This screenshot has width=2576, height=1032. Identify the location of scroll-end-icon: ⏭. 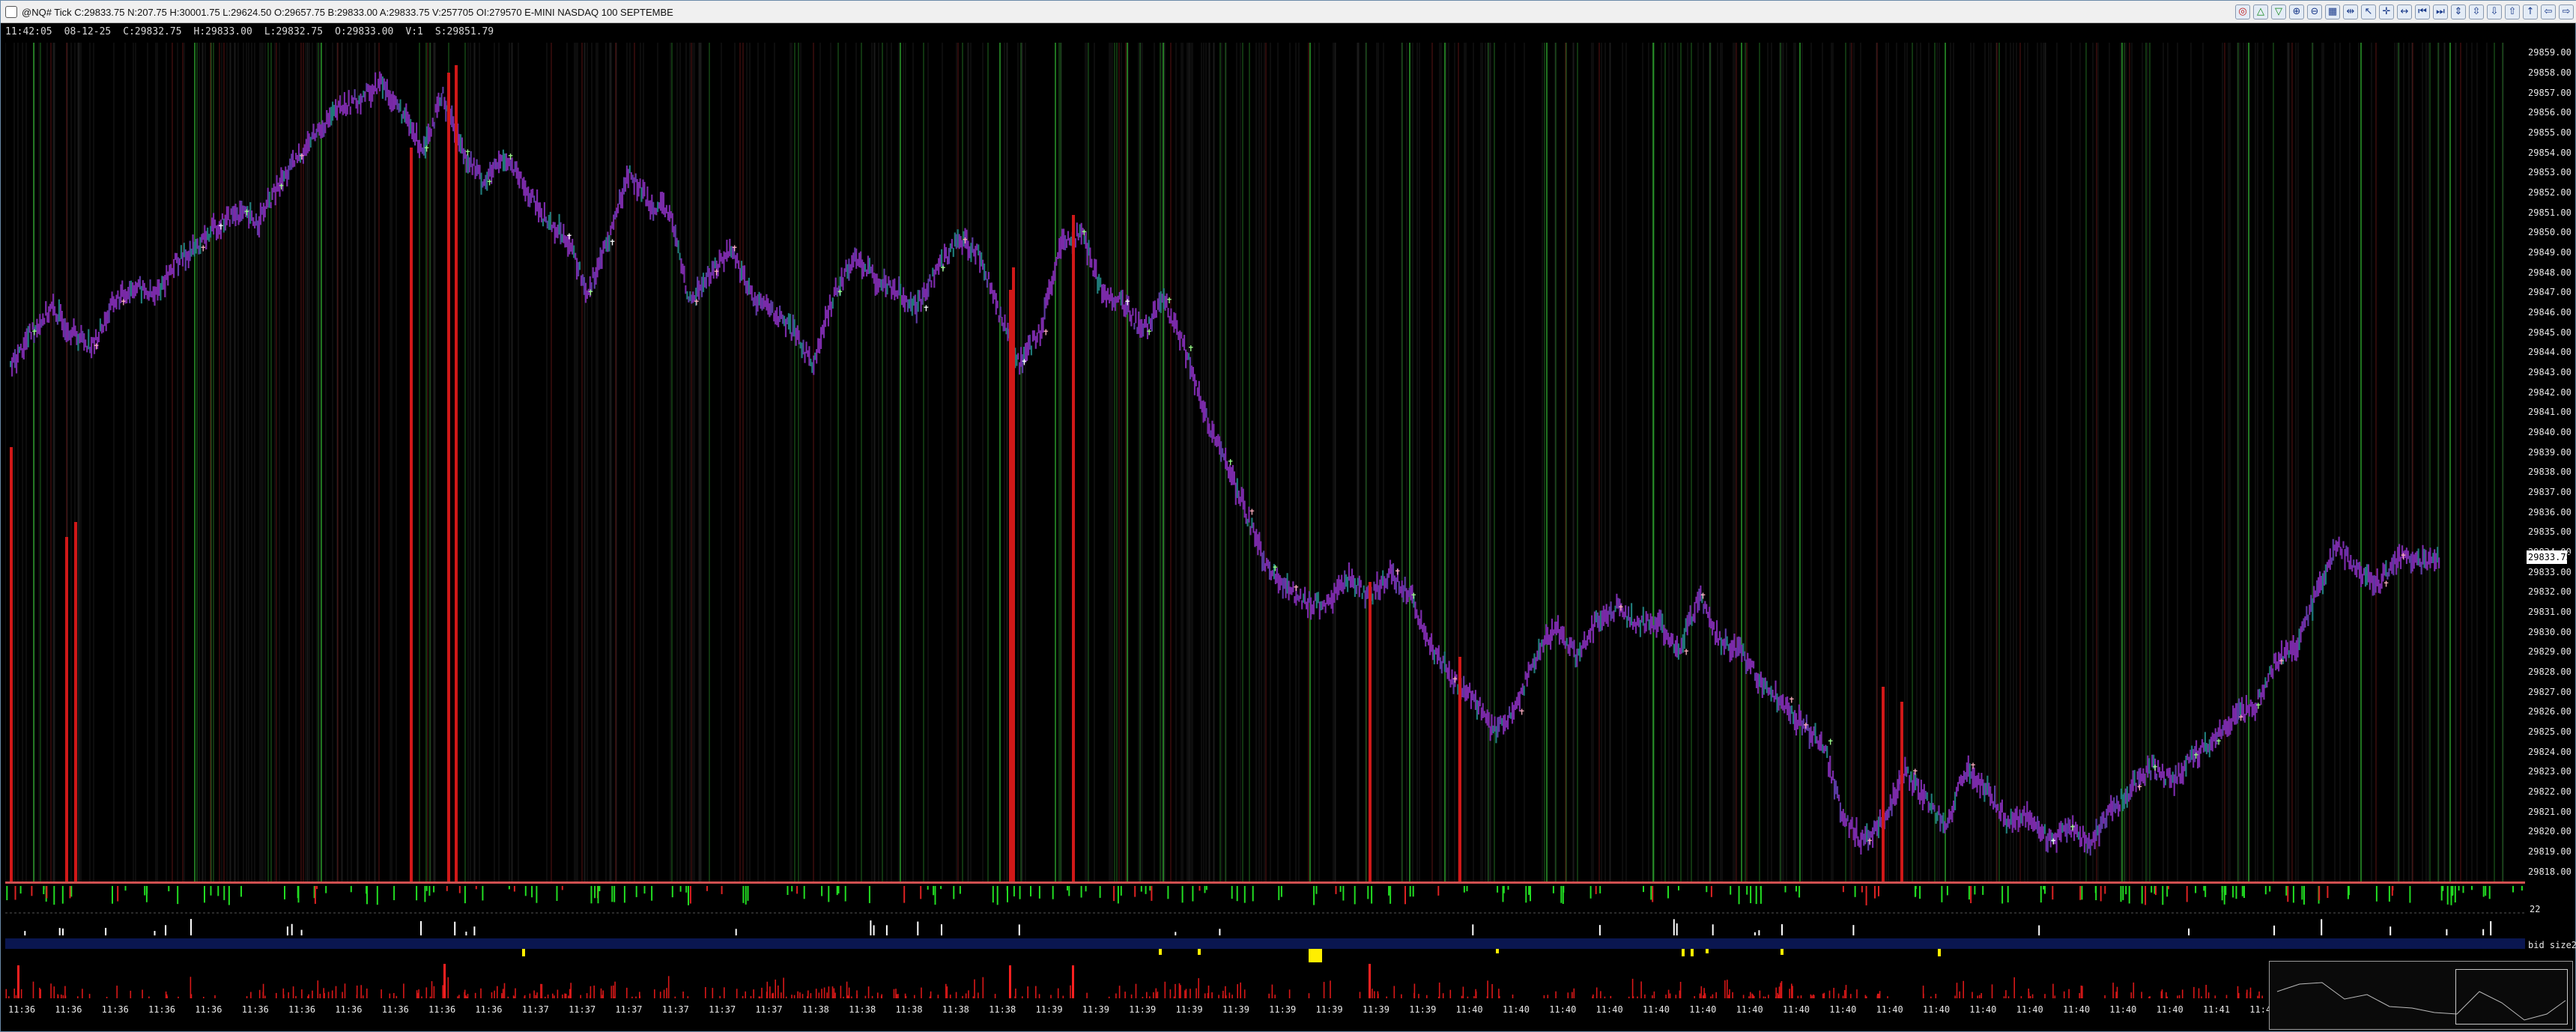
(2440, 11).